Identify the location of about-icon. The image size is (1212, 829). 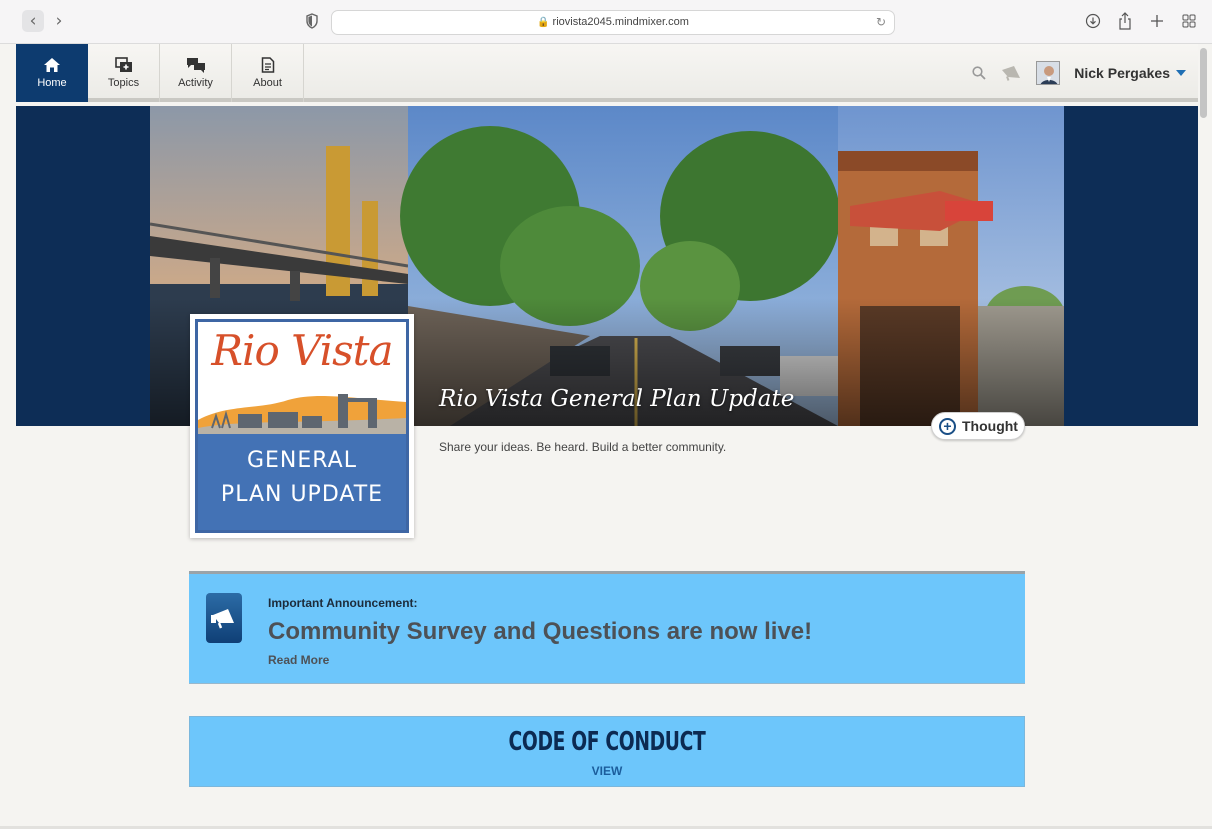
(267, 65).